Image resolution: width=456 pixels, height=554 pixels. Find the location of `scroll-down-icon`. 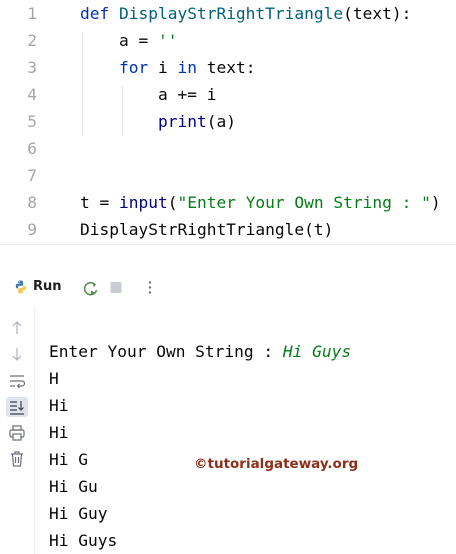

scroll-down-icon is located at coordinates (17, 354).